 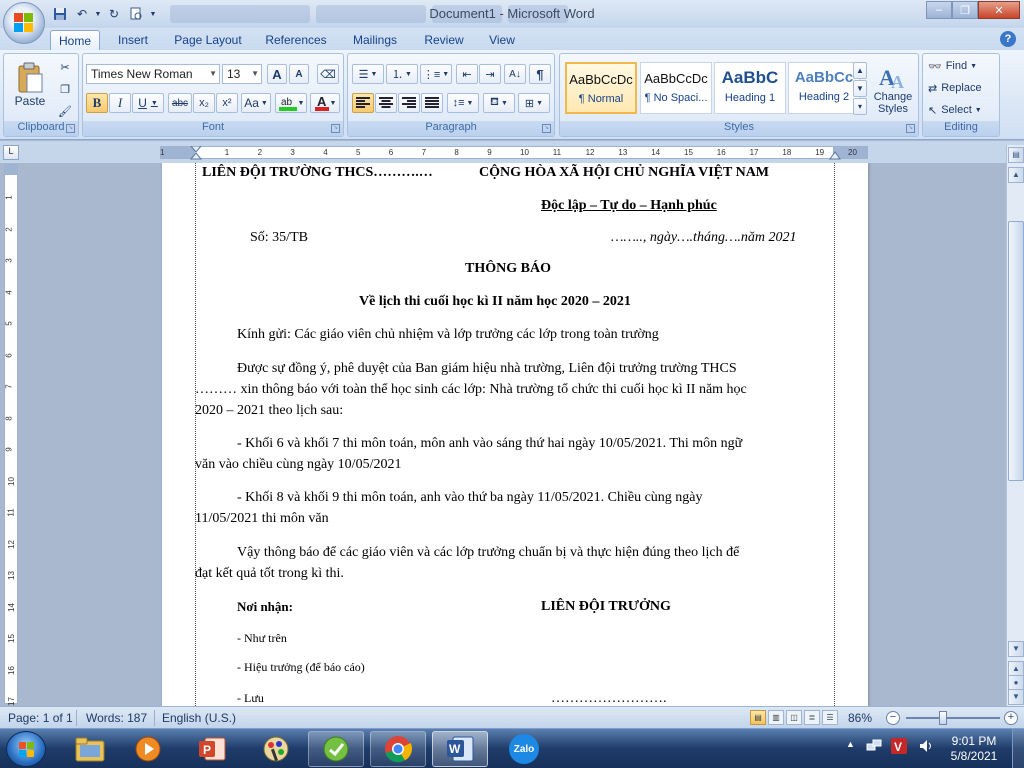 I want to click on style-heading-1: AaBbC Heading 1, so click(x=750, y=88).